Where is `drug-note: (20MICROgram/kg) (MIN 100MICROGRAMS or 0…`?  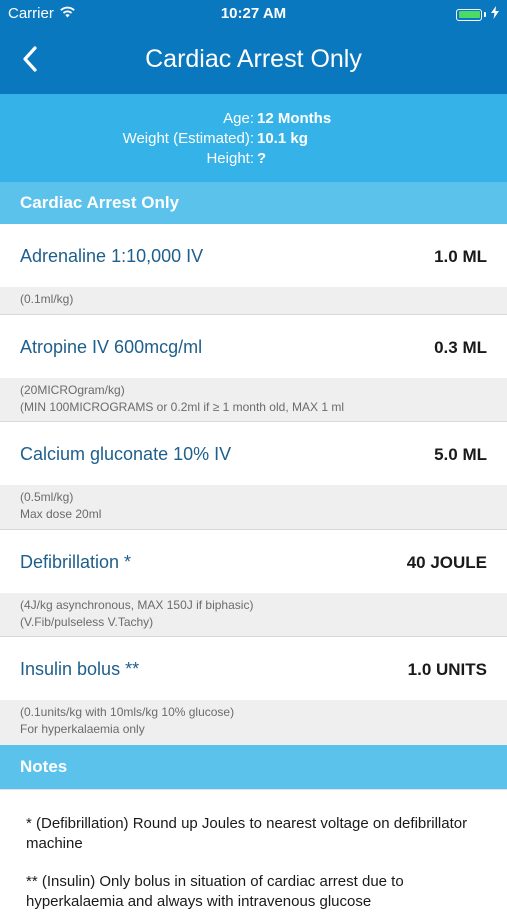 drug-note: (20MICROgram/kg) (MIN 100MICROGRAMS or 0… is located at coordinates (253, 400).